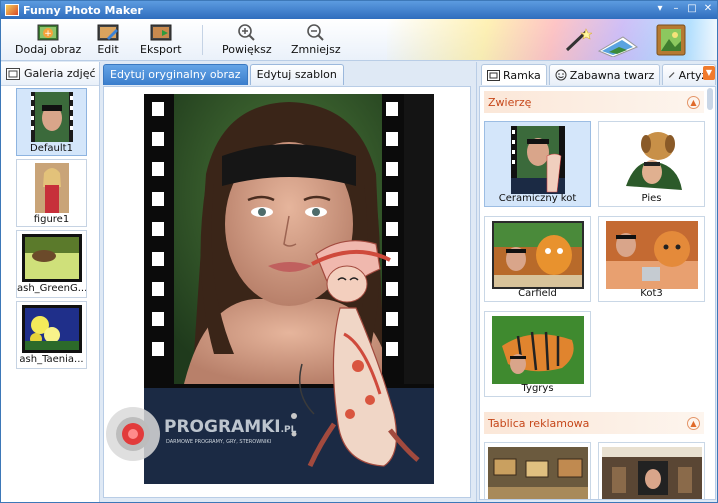  Describe the element at coordinates (202, 40) in the screenshot. I see `toolbar-separator` at that location.